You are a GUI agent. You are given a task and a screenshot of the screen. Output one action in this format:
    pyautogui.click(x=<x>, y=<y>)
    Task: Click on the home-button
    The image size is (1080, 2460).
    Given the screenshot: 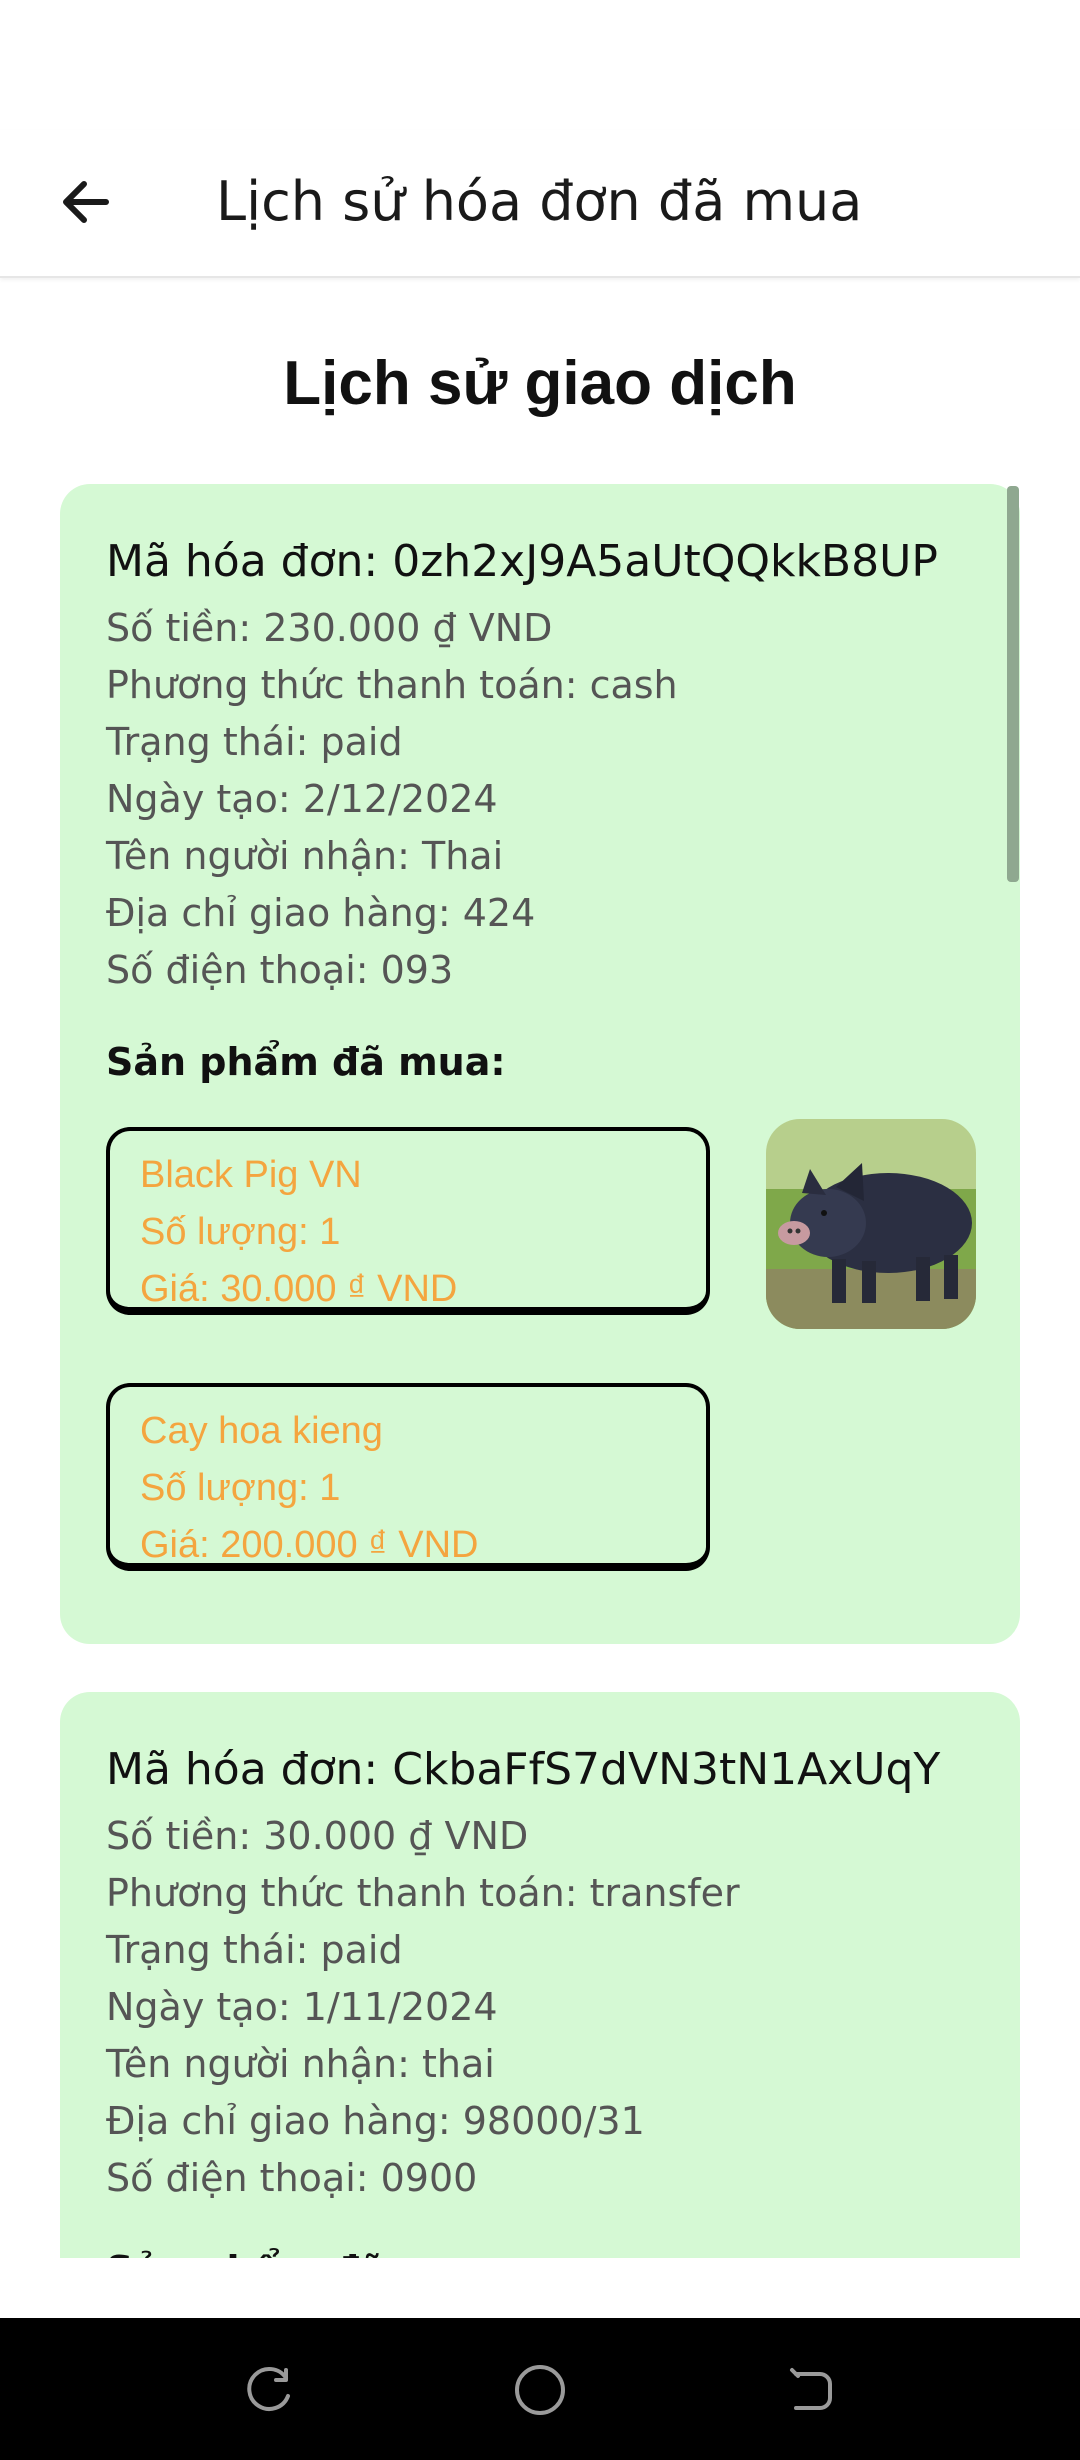 What is the action you would take?
    pyautogui.click(x=540, y=2390)
    